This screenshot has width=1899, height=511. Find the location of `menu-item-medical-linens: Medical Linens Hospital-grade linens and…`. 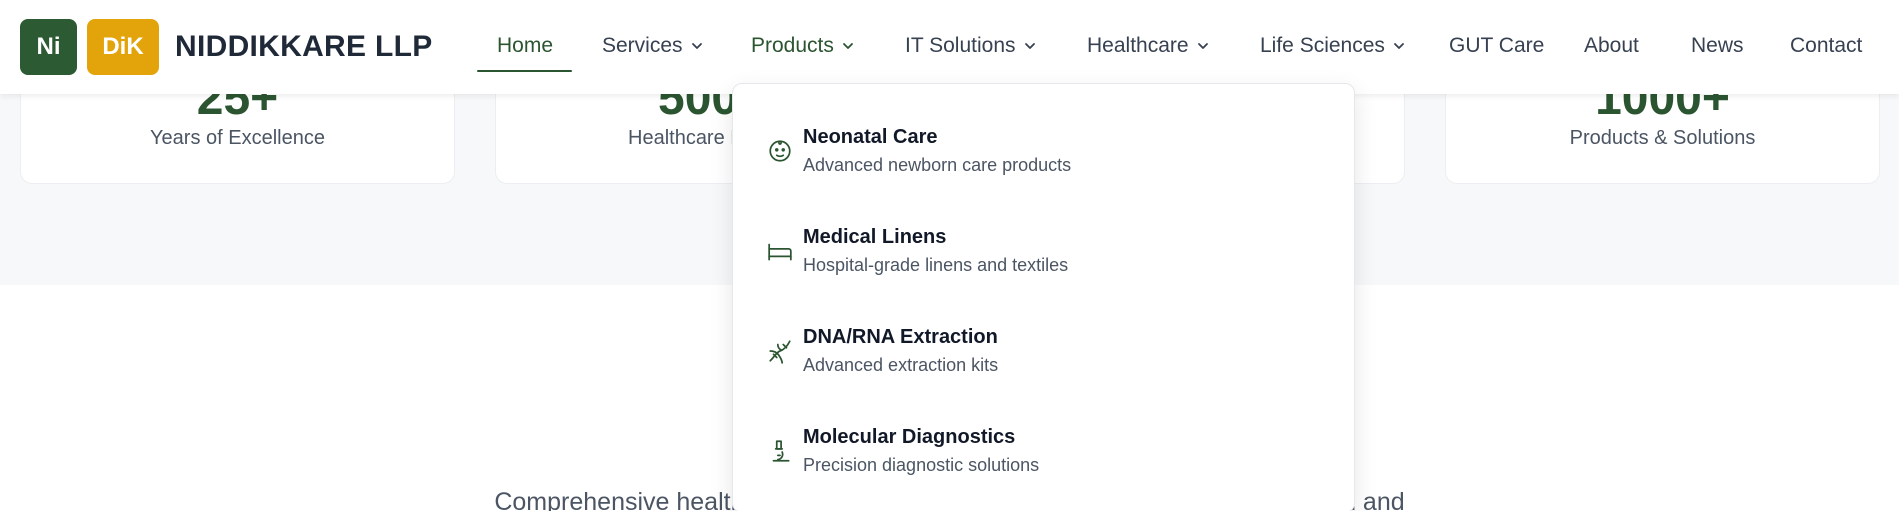

menu-item-medical-linens: Medical Linens Hospital-grade linens and… is located at coordinates (1044, 259).